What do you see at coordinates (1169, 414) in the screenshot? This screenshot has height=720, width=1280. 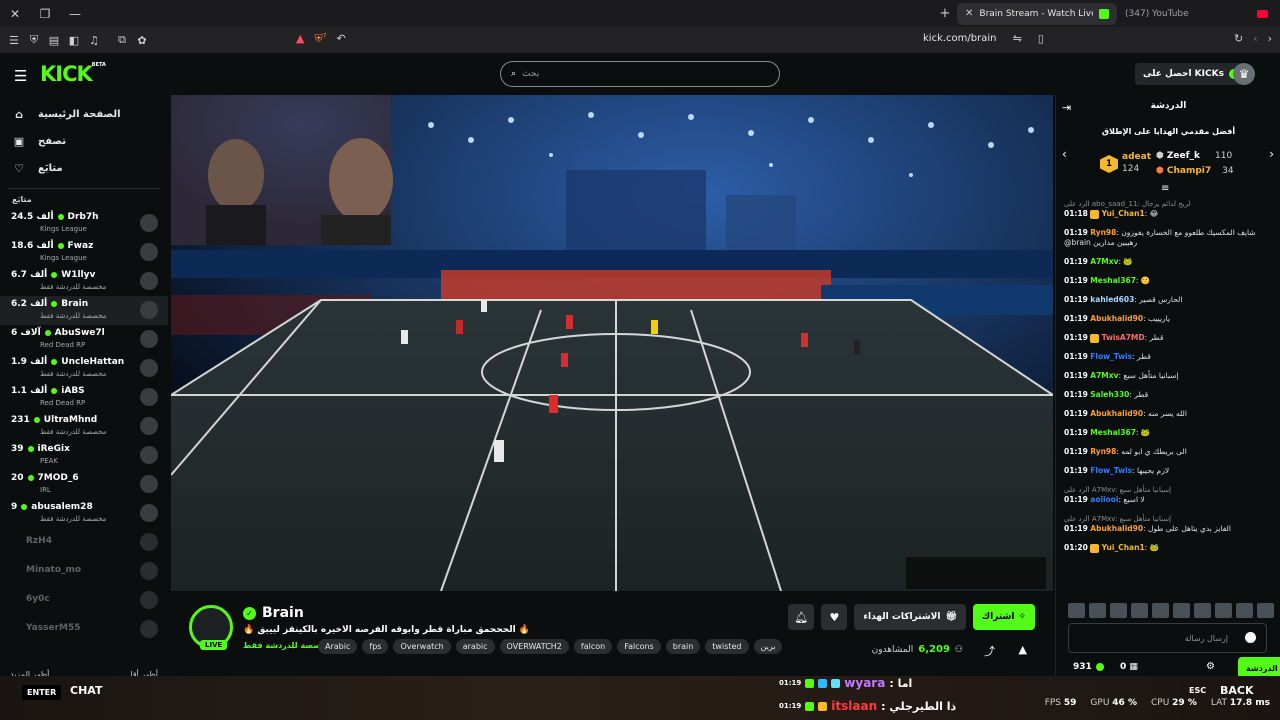 I see `chat-message: 01:19 Abukhalid90: الله يسر منه` at bounding box center [1169, 414].